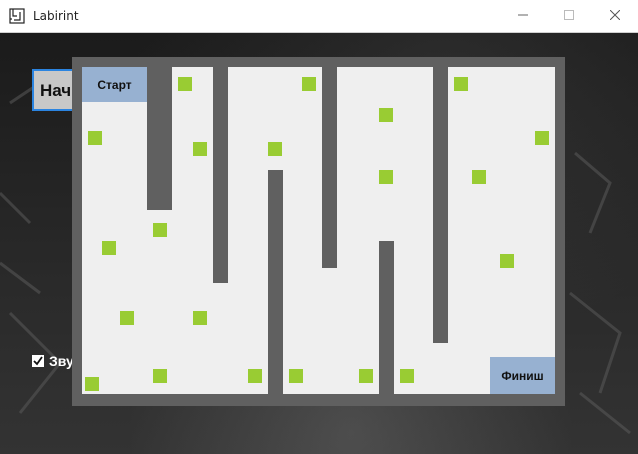  Describe the element at coordinates (319, 16) in the screenshot. I see `title-bar: Labirint` at that location.